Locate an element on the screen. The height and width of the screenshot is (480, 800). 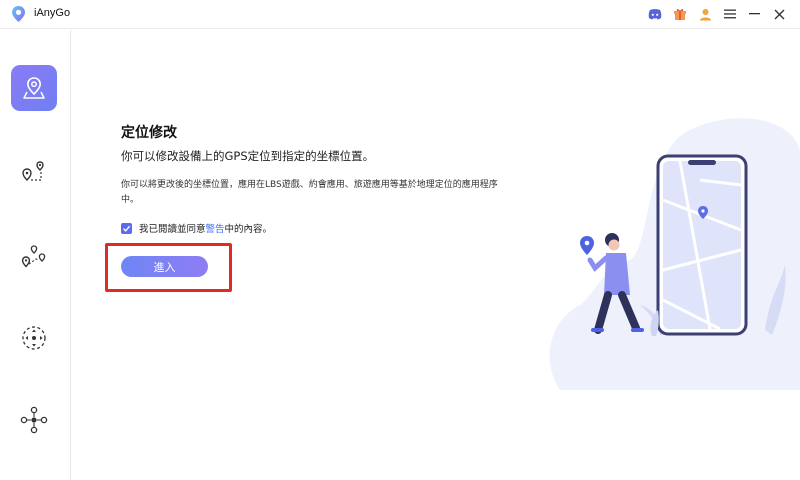
minimize-icon is located at coordinates (754, 14).